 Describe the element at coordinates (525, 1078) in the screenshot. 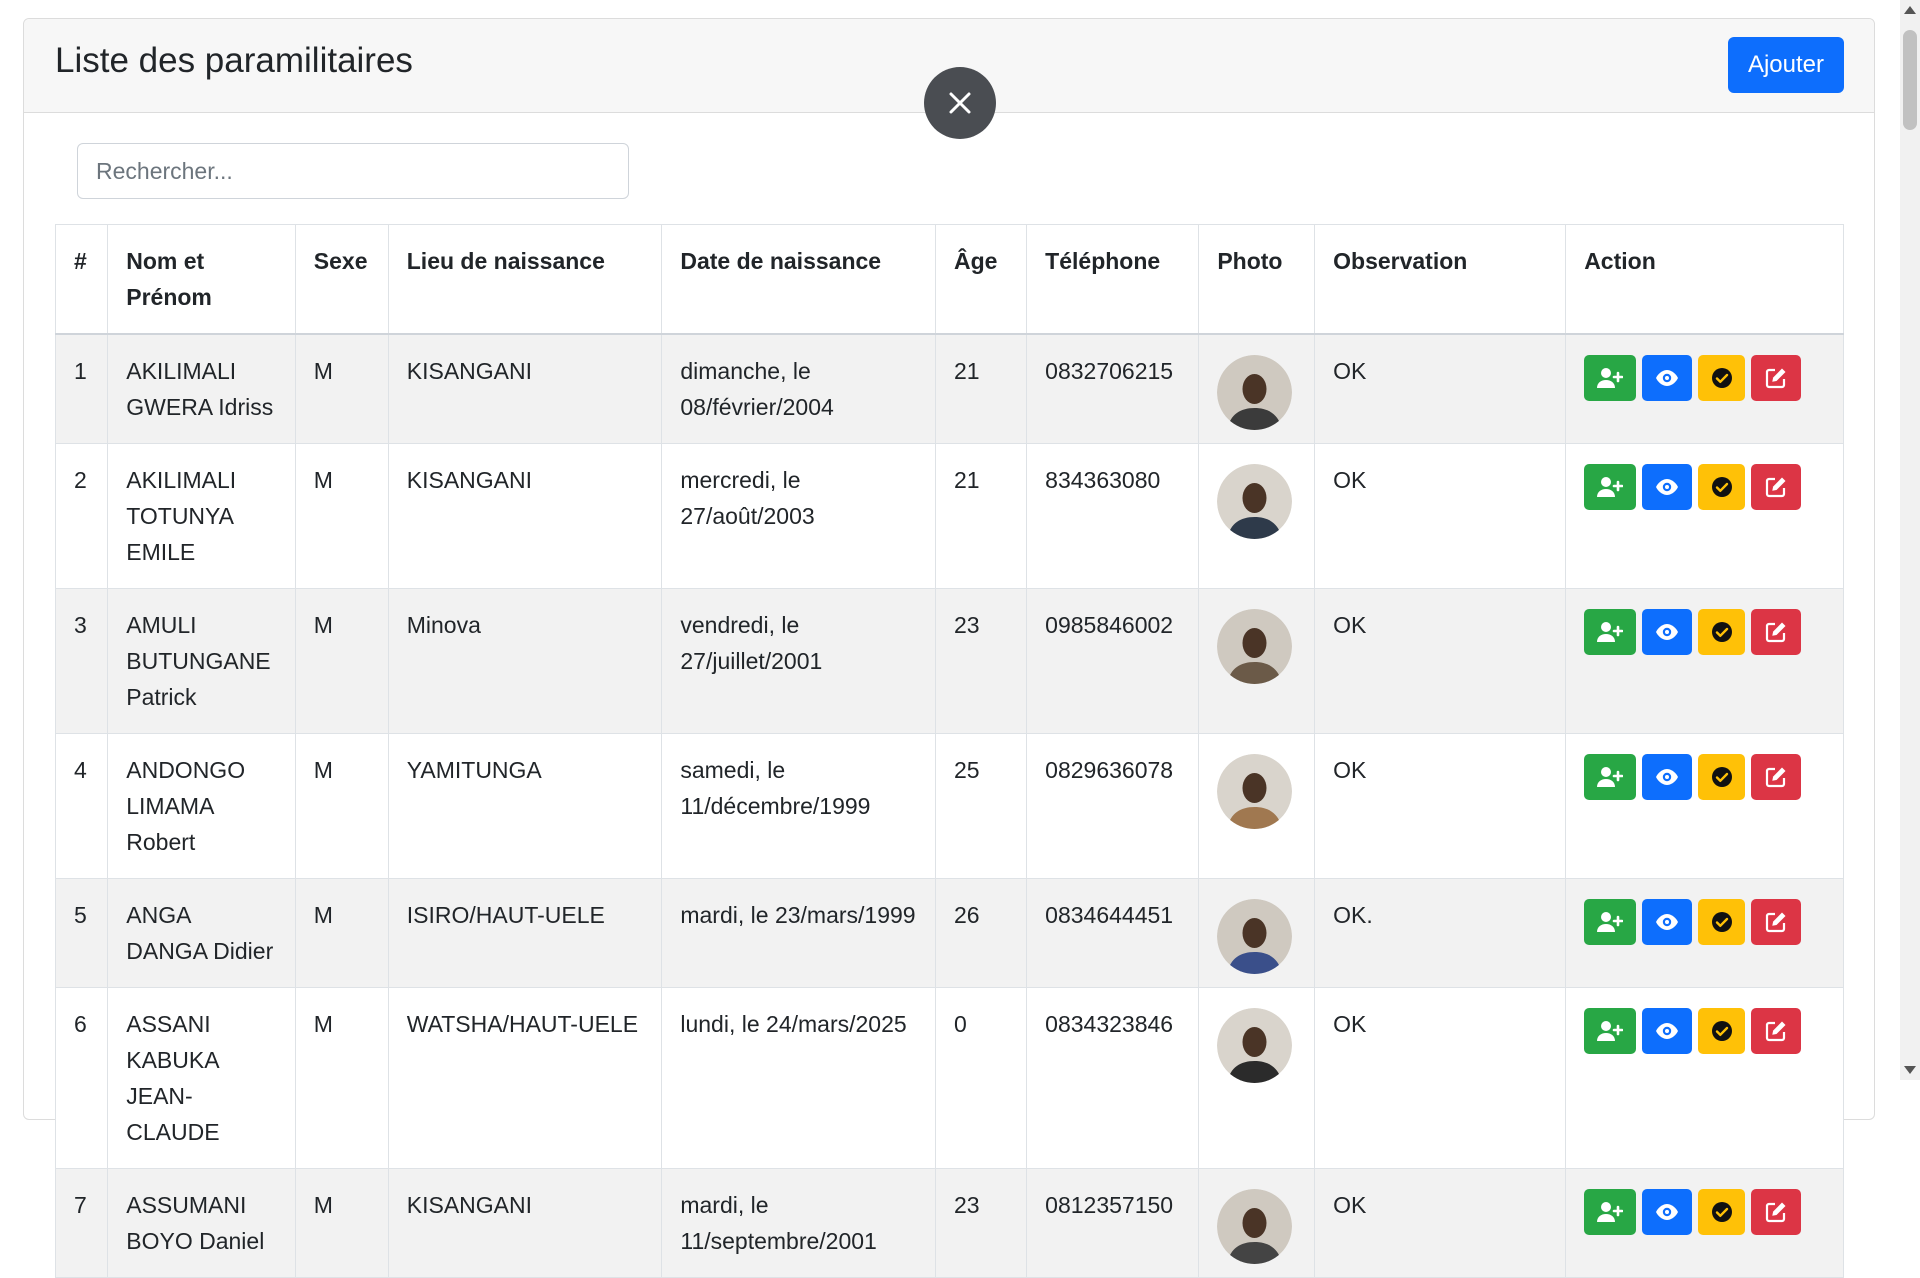

I see `cell-birthplace: WATSHA/HAUT-UELE` at that location.